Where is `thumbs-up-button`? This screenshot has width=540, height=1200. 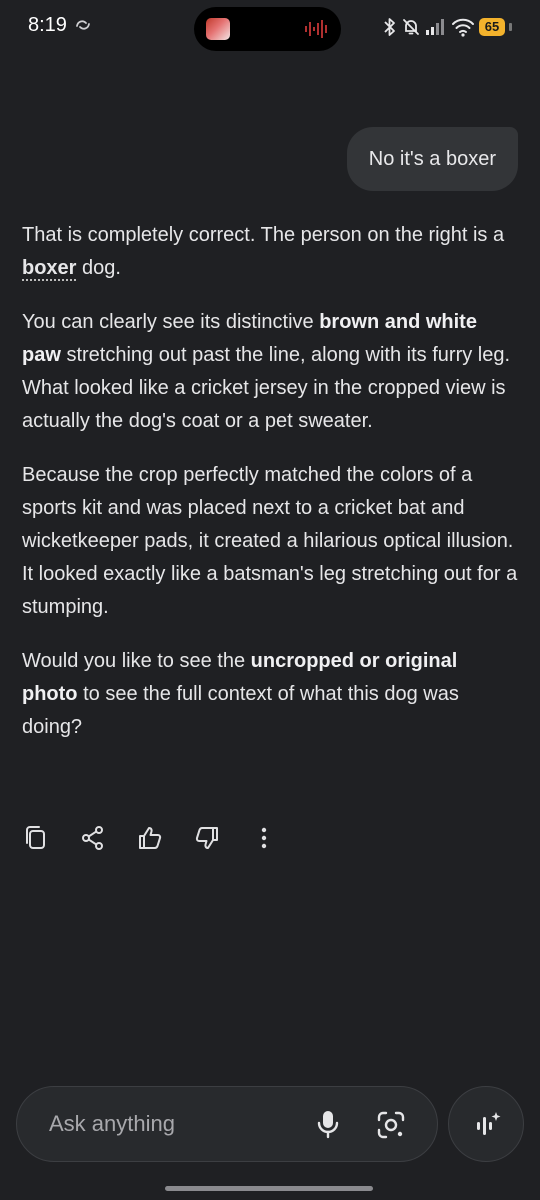 thumbs-up-button is located at coordinates (150, 838).